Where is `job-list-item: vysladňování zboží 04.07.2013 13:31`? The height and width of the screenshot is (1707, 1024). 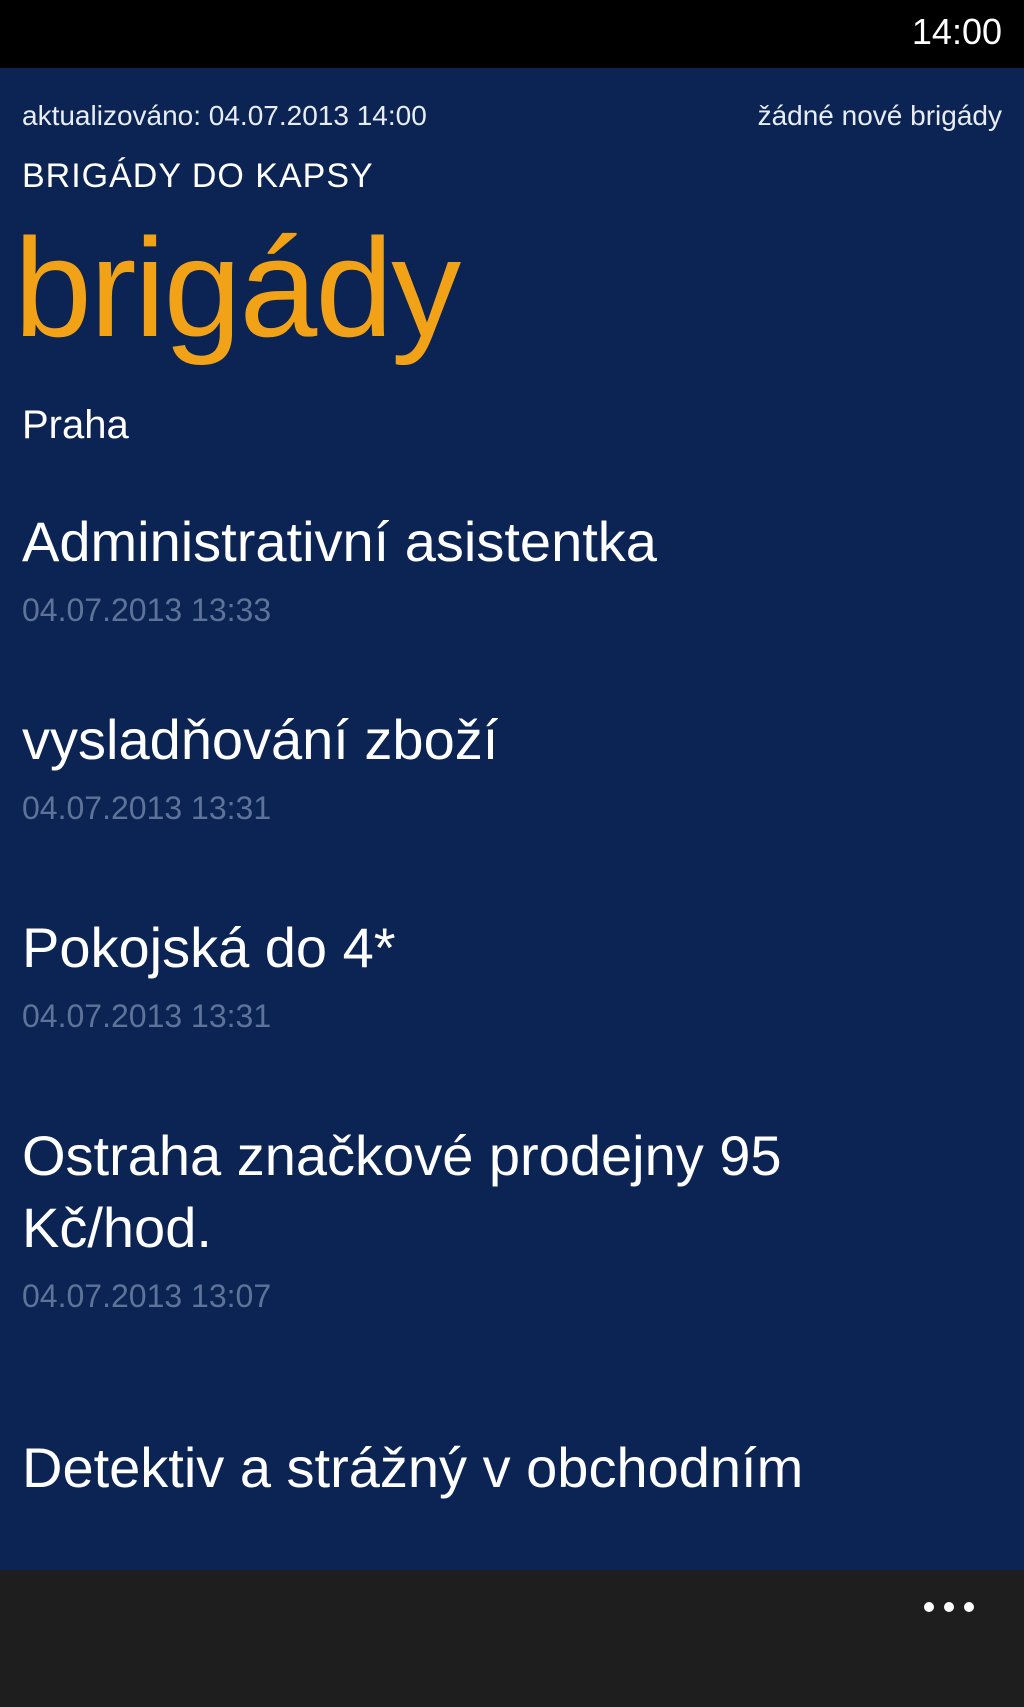 job-list-item: vysladňování zboží 04.07.2013 13:31 is located at coordinates (512, 766).